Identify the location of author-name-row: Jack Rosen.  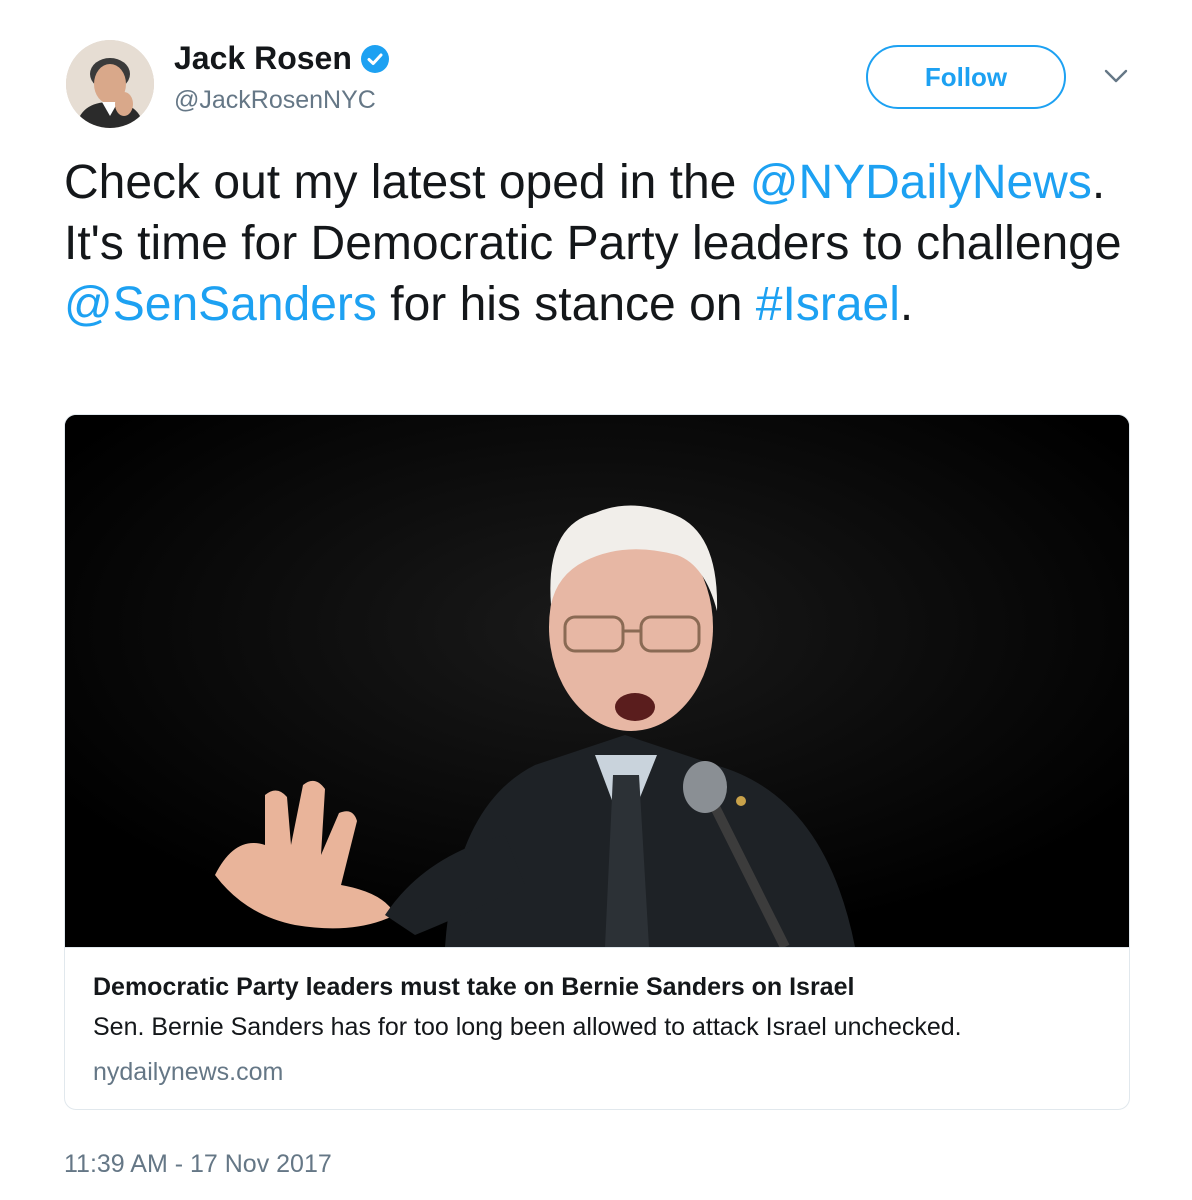
(282, 58).